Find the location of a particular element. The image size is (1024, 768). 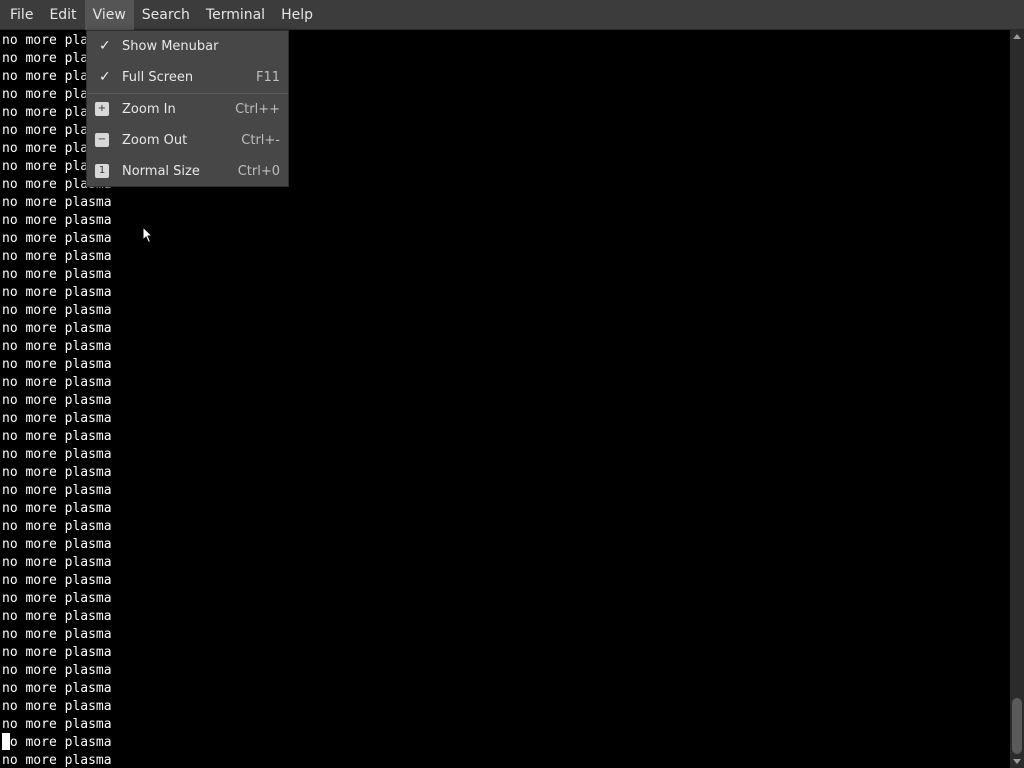

zoom-out-icon: − is located at coordinates (102, 140).